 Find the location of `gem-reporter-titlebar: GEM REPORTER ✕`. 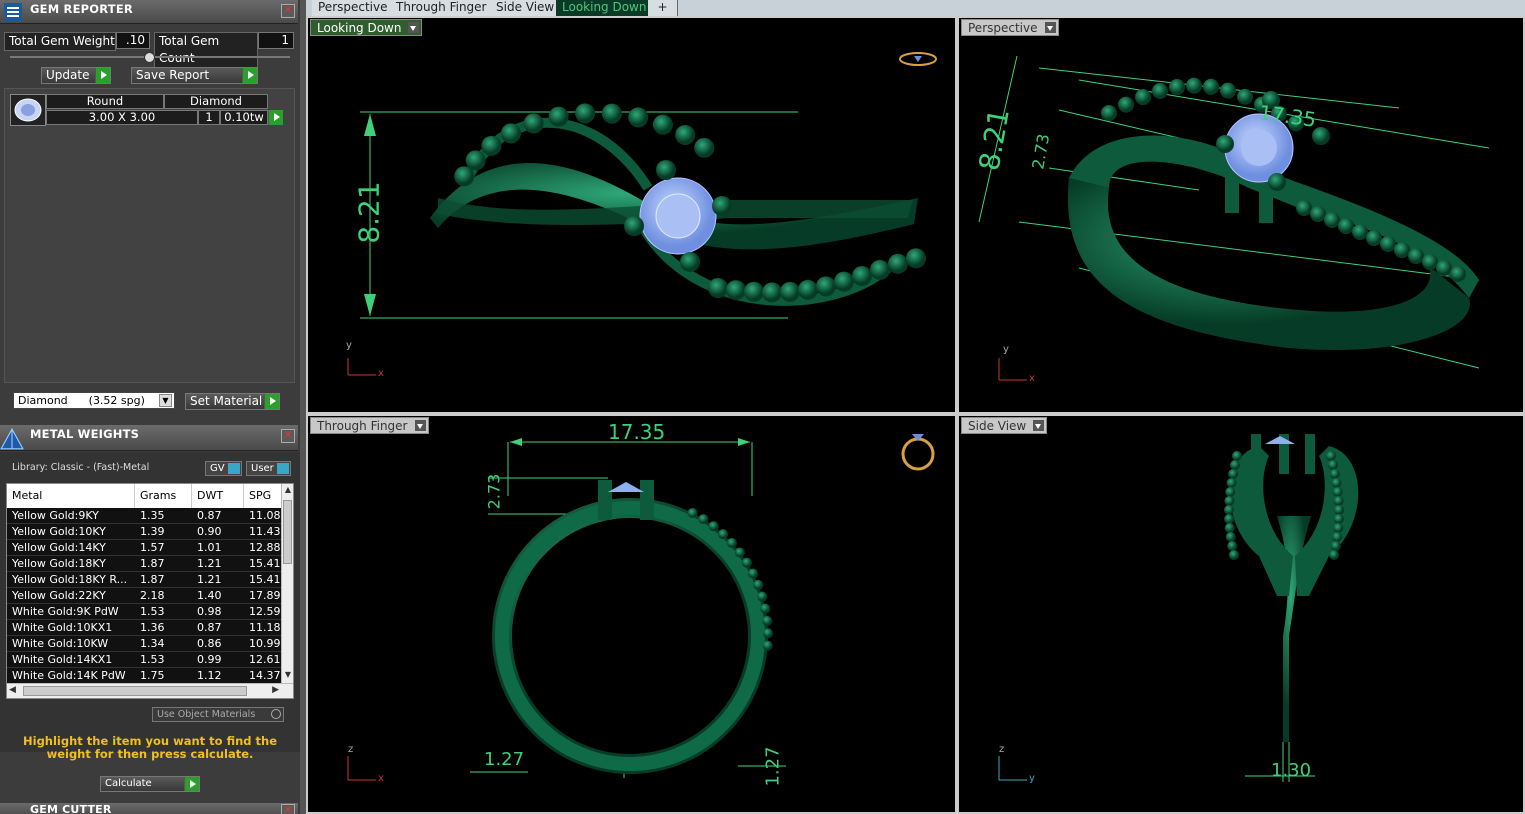

gem-reporter-titlebar: GEM REPORTER ✕ is located at coordinates (149, 12).